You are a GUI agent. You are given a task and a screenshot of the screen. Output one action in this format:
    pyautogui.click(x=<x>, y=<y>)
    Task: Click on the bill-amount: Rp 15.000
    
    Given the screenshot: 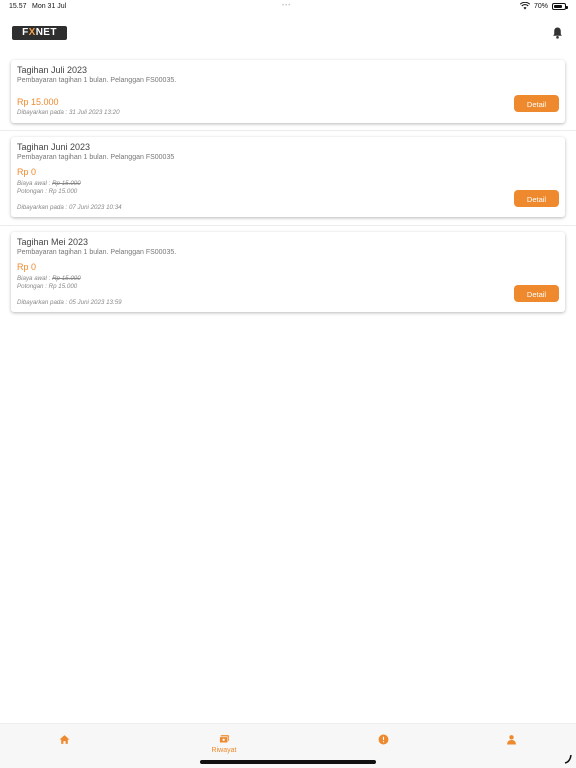 What is the action you would take?
    pyautogui.click(x=38, y=102)
    